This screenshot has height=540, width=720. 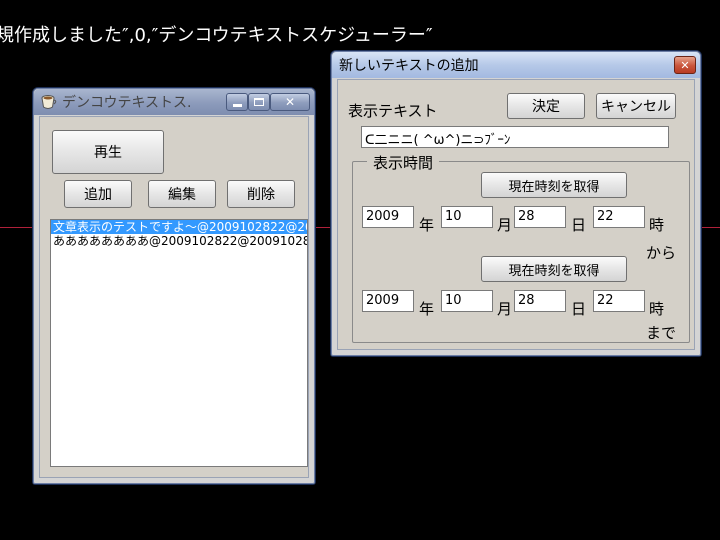 I want to click on close-button: ✕, so click(x=290, y=102).